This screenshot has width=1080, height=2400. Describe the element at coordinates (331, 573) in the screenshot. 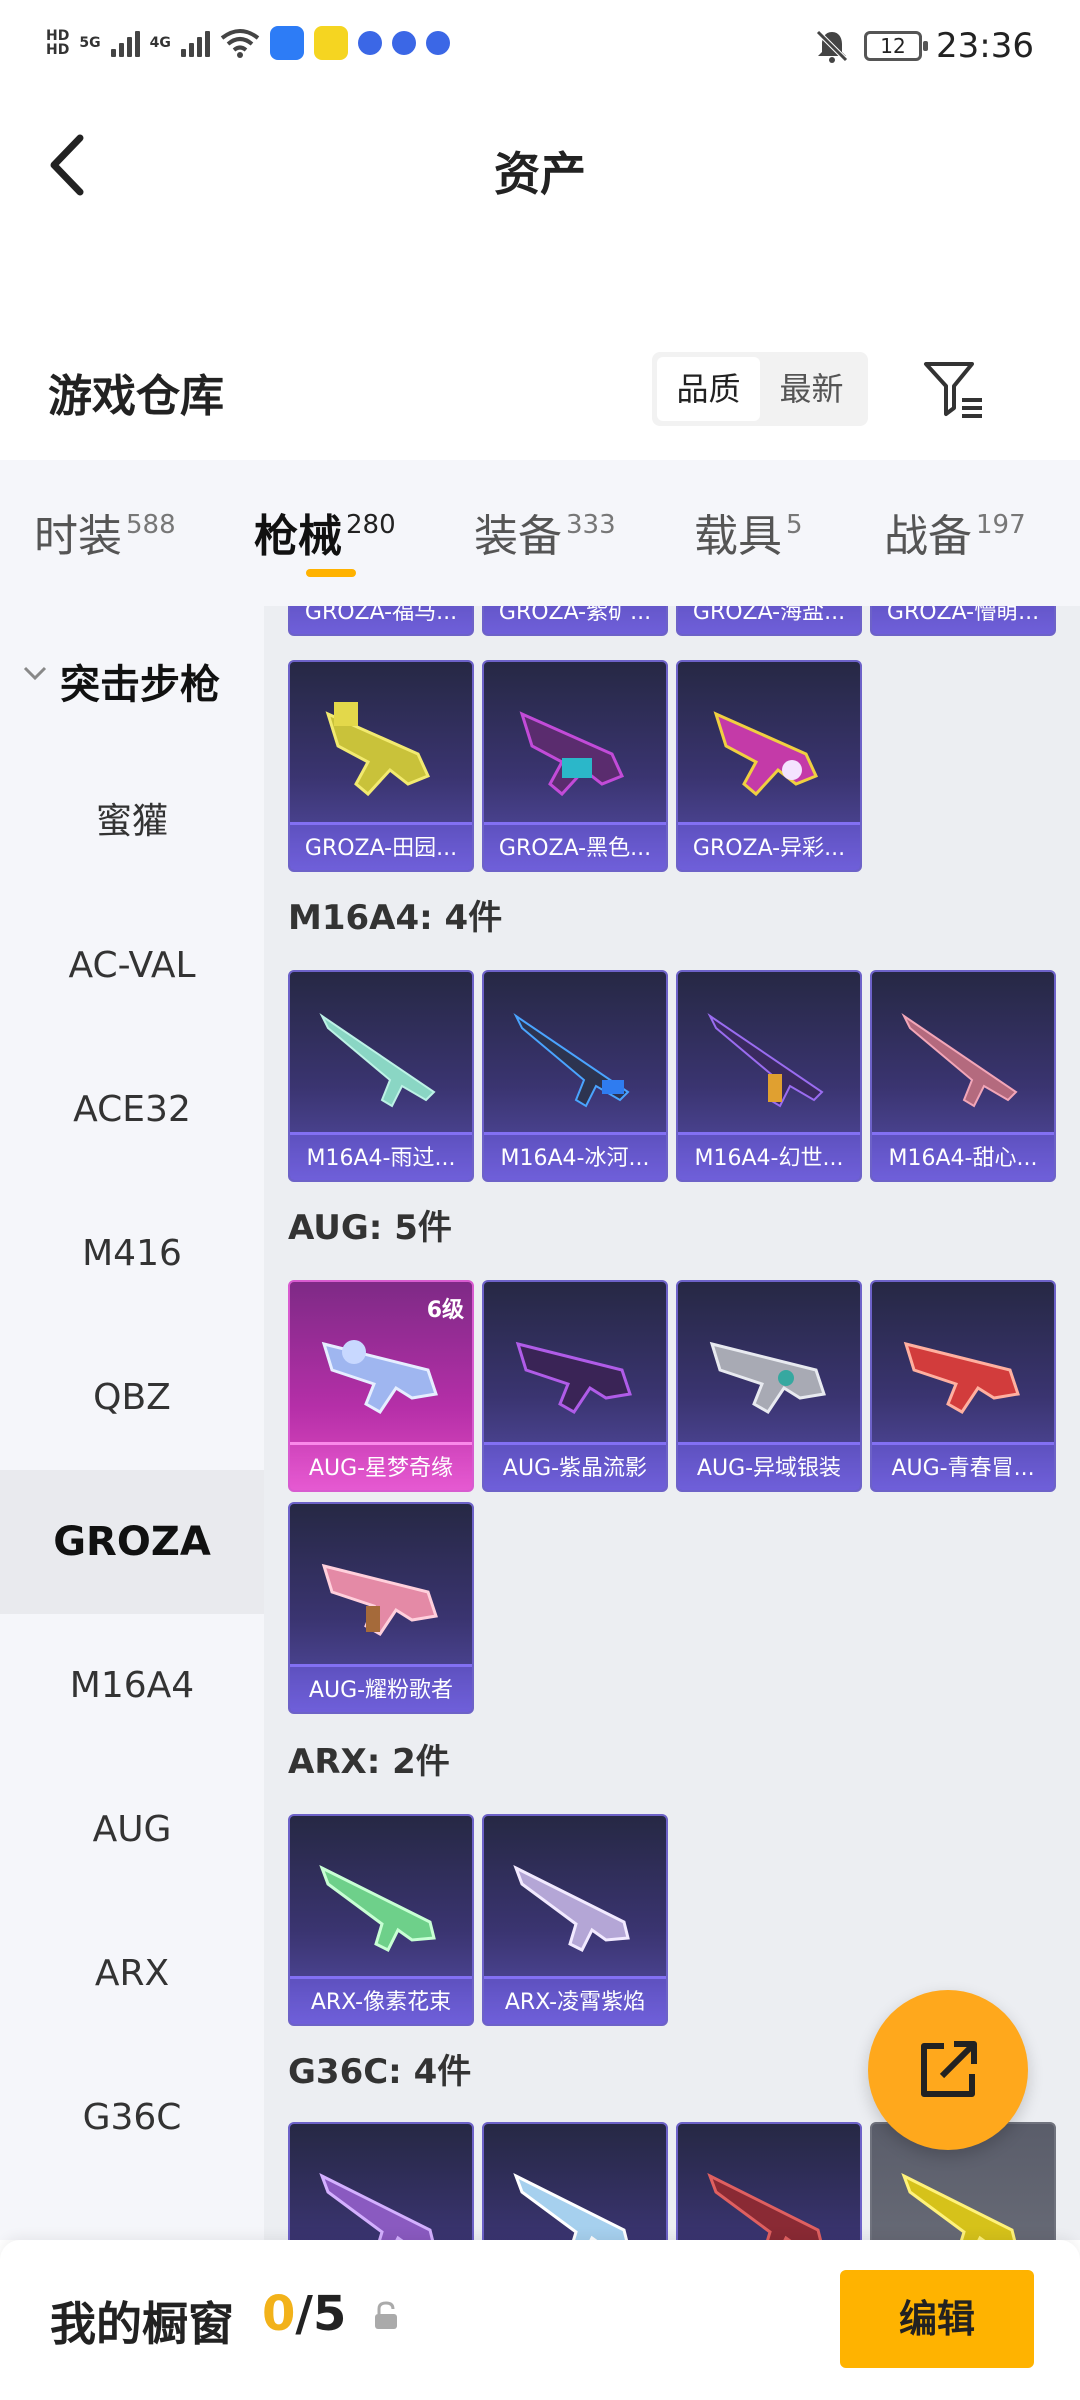

I see `active-tab-indicator` at that location.